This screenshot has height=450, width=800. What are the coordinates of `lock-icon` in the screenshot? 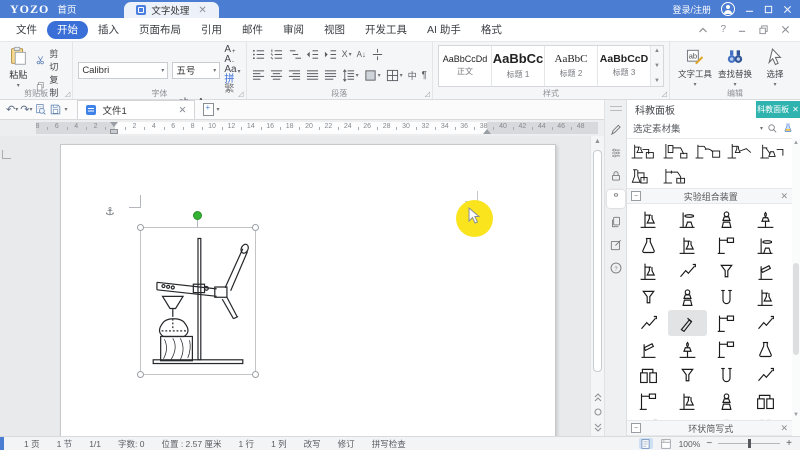 It's located at (616, 176).